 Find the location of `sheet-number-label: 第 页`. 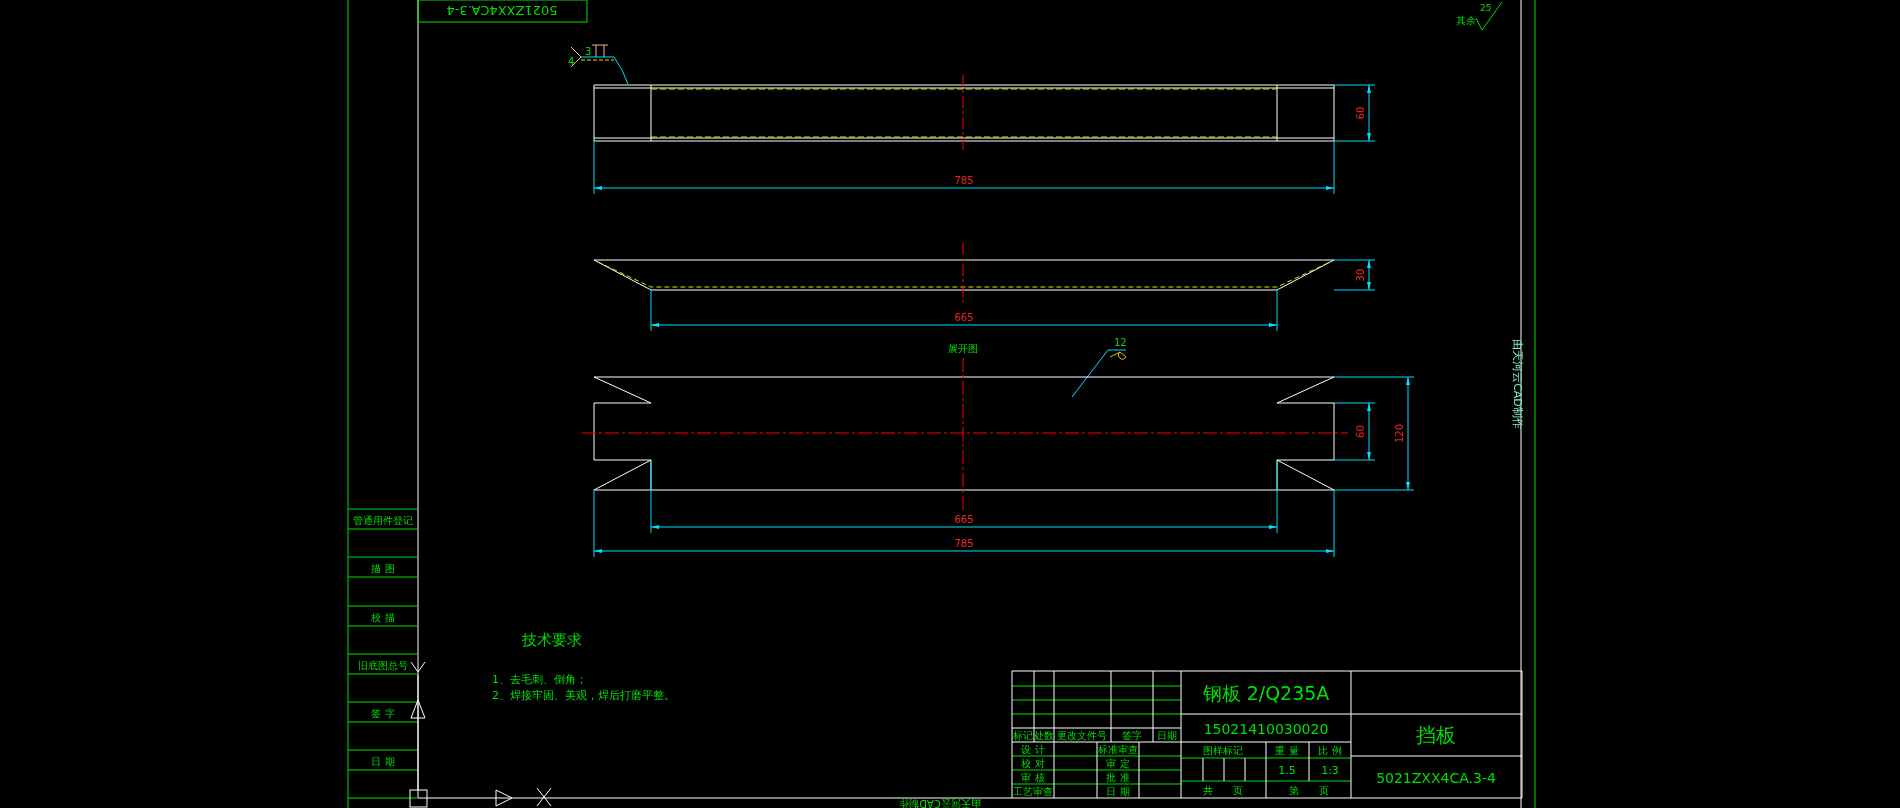

sheet-number-label: 第 页 is located at coordinates (1309, 790).